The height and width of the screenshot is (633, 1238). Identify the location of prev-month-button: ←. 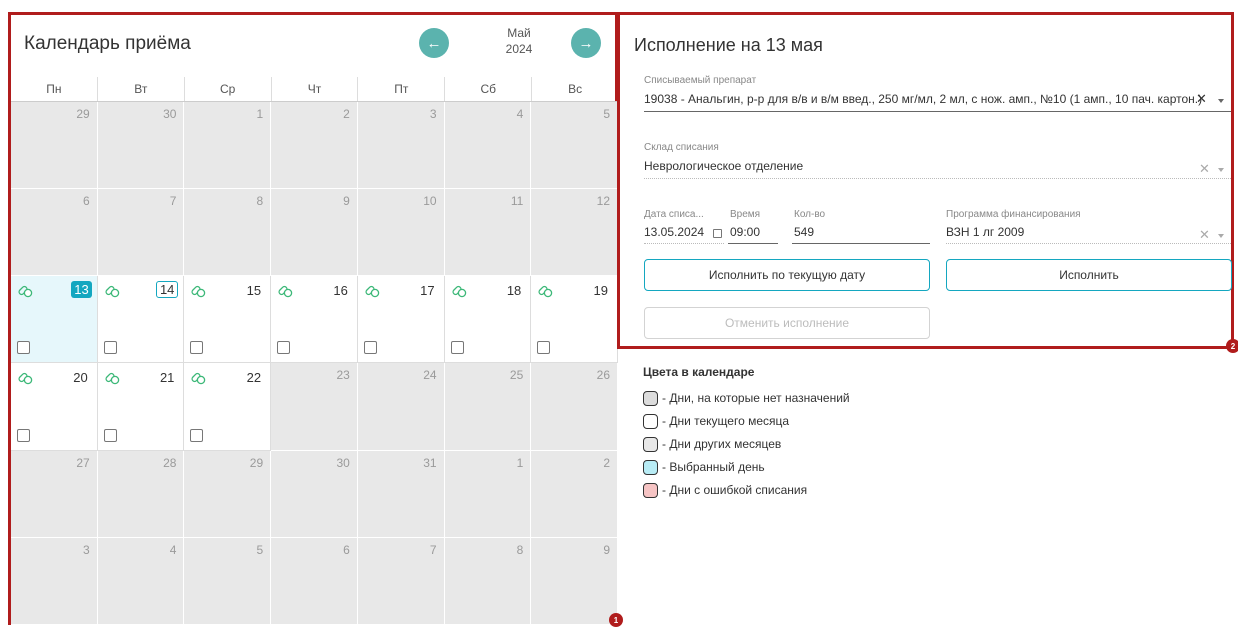
(434, 43).